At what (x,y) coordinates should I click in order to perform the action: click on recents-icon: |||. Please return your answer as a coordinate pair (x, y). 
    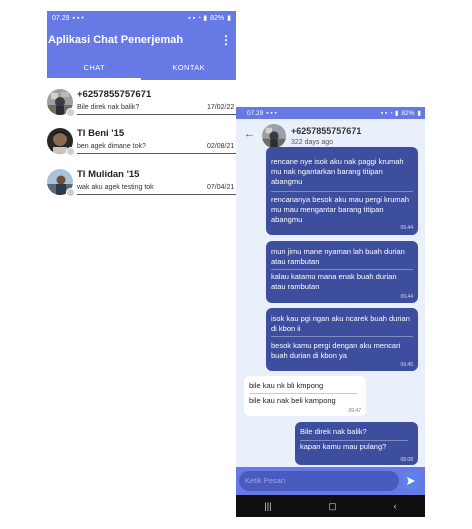
    Looking at the image, I should click on (267, 506).